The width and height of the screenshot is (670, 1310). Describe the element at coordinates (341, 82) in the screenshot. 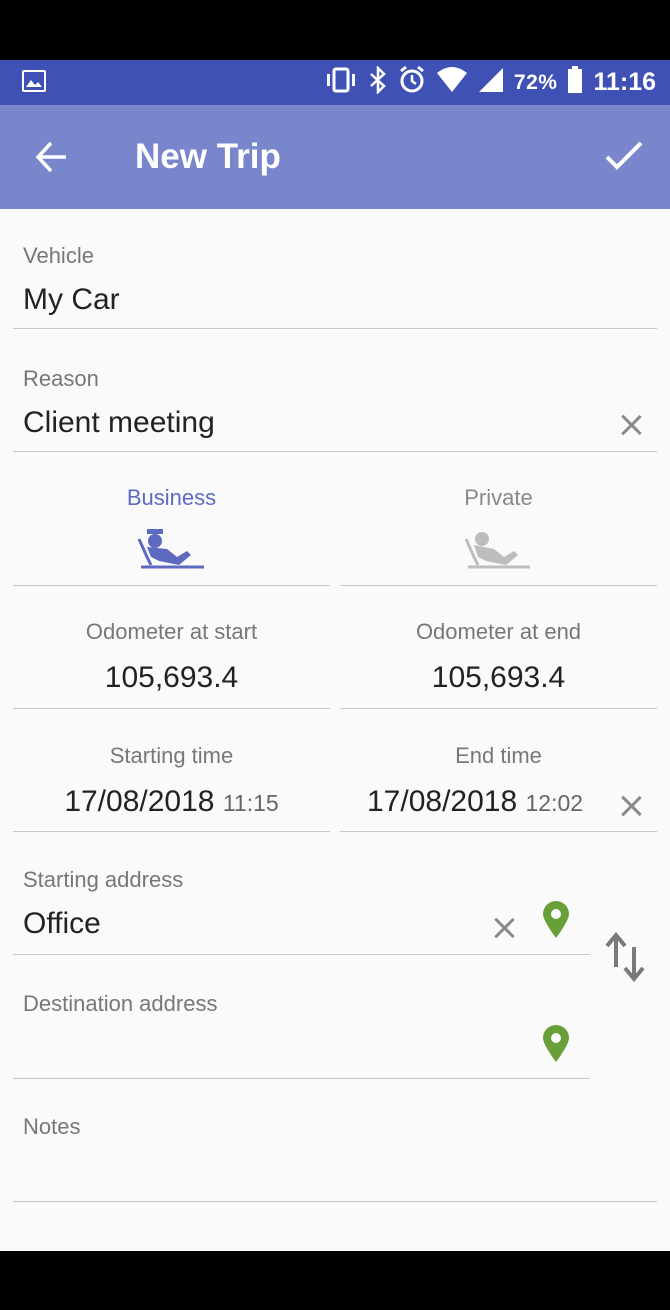

I see `vibrate-icon` at that location.